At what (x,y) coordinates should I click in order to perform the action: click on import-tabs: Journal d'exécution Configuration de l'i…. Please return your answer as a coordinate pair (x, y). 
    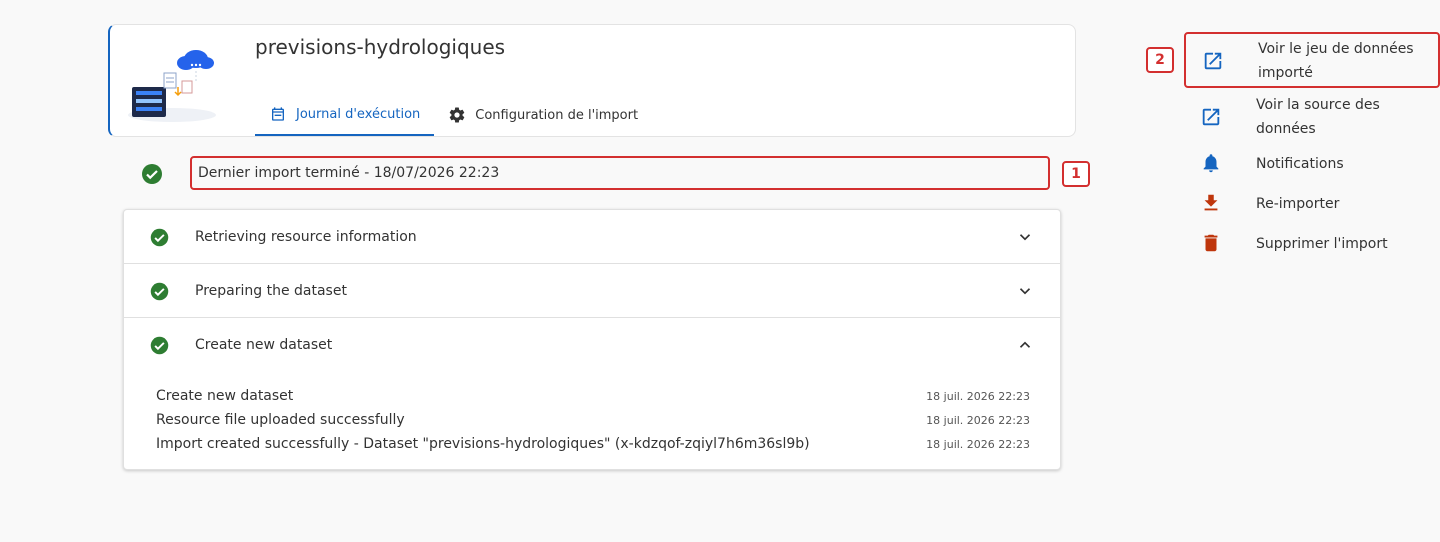
    Looking at the image, I should click on (453, 115).